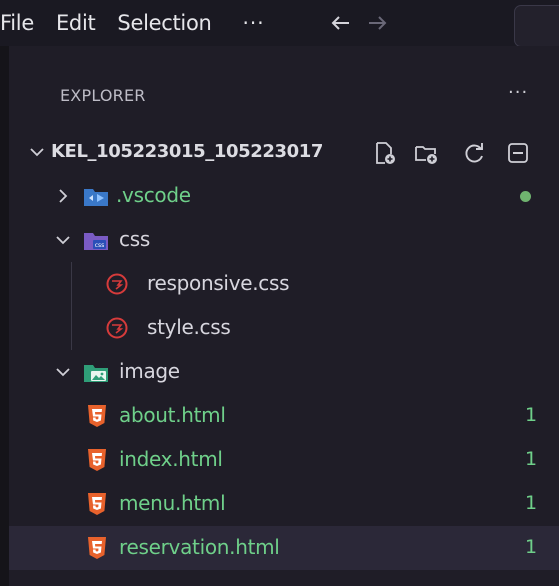 The image size is (559, 586). What do you see at coordinates (284, 504) in the screenshot?
I see `tree-item-menu-html: menu.html 1` at bounding box center [284, 504].